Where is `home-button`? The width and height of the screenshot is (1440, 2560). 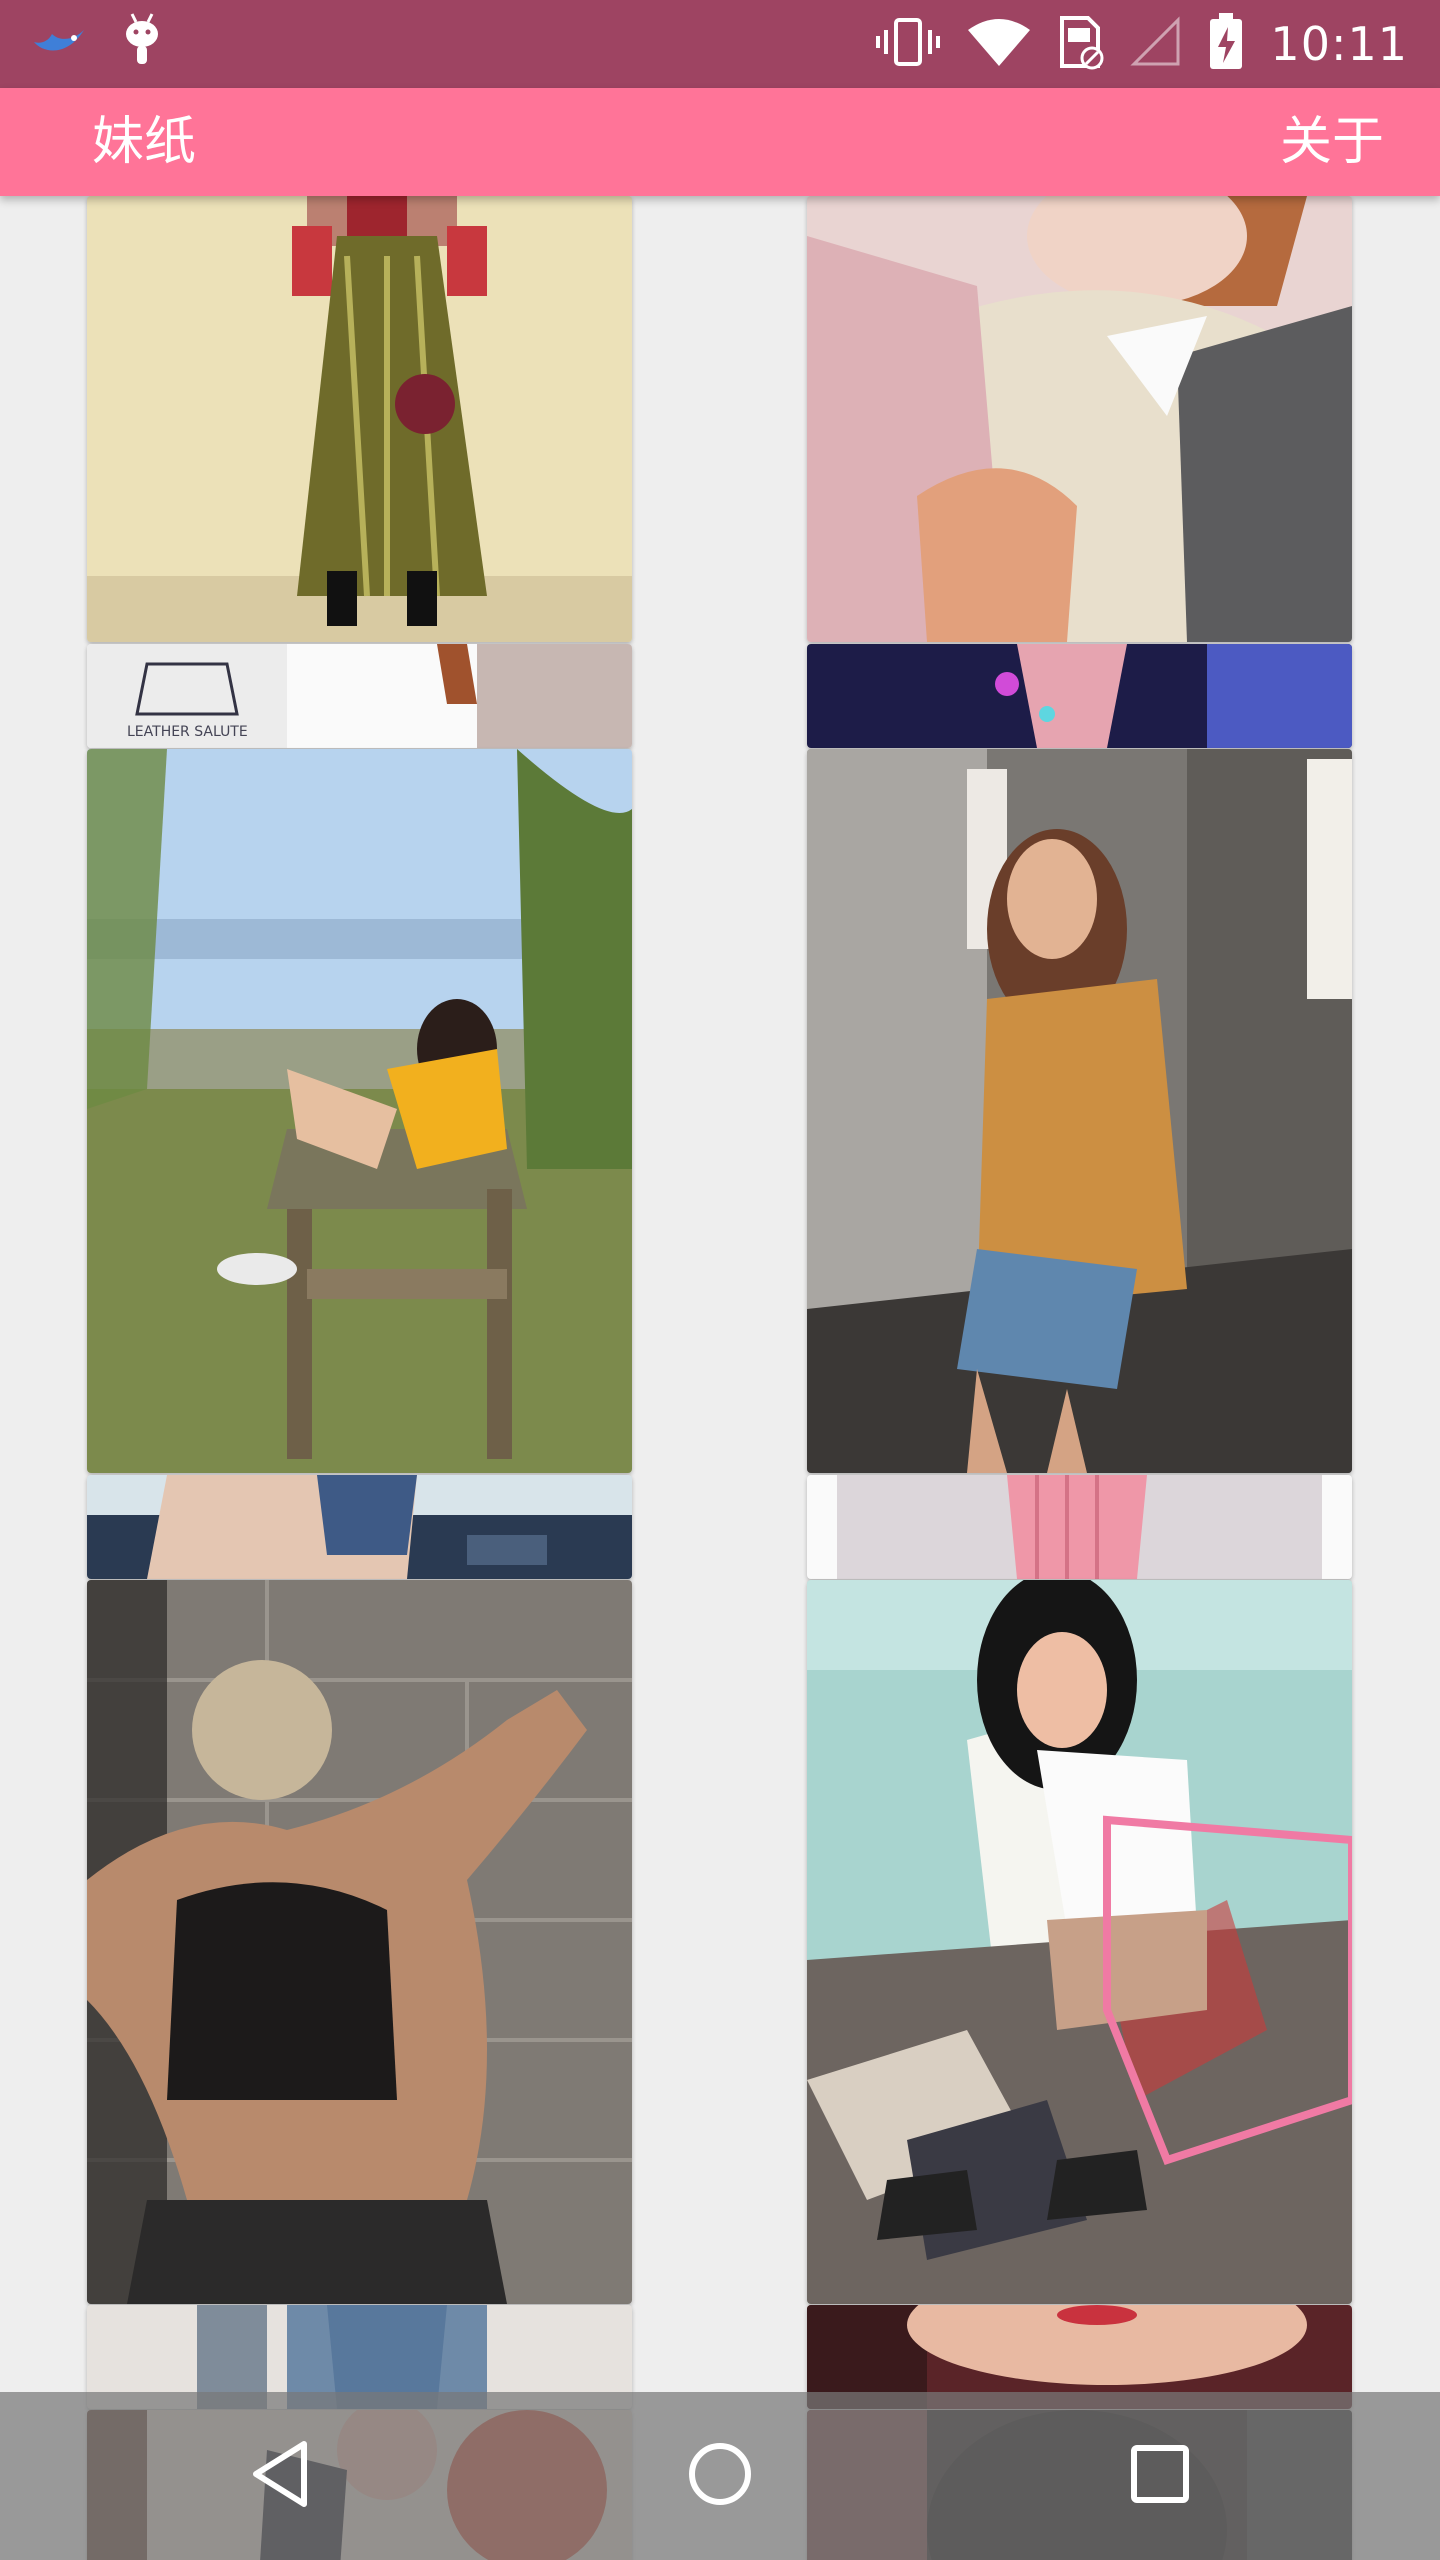
home-button is located at coordinates (720, 2476).